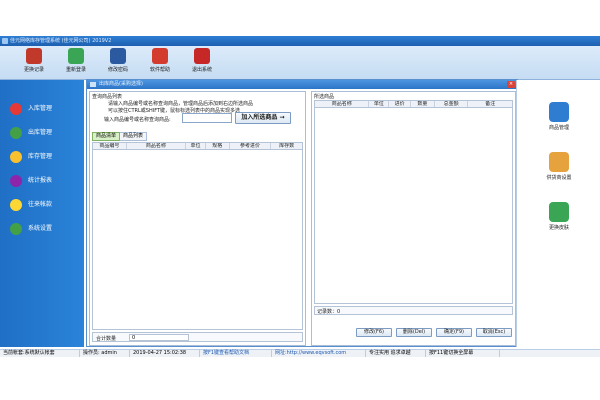  I want to click on toolbar-button: 修改密码, so click(118, 63).